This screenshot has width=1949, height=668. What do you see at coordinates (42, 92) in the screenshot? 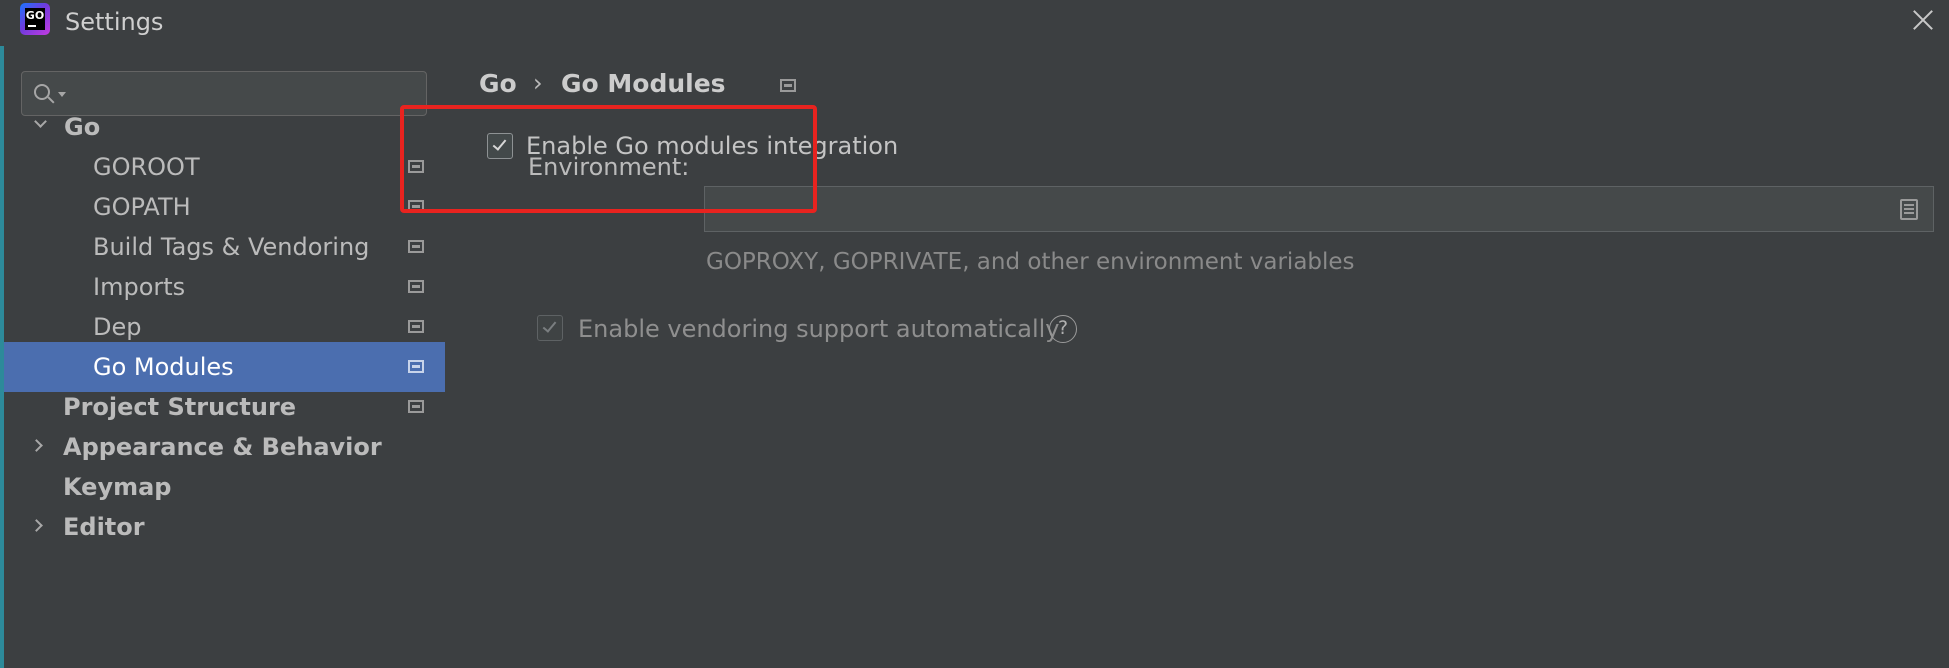
I see `search-icon` at bounding box center [42, 92].